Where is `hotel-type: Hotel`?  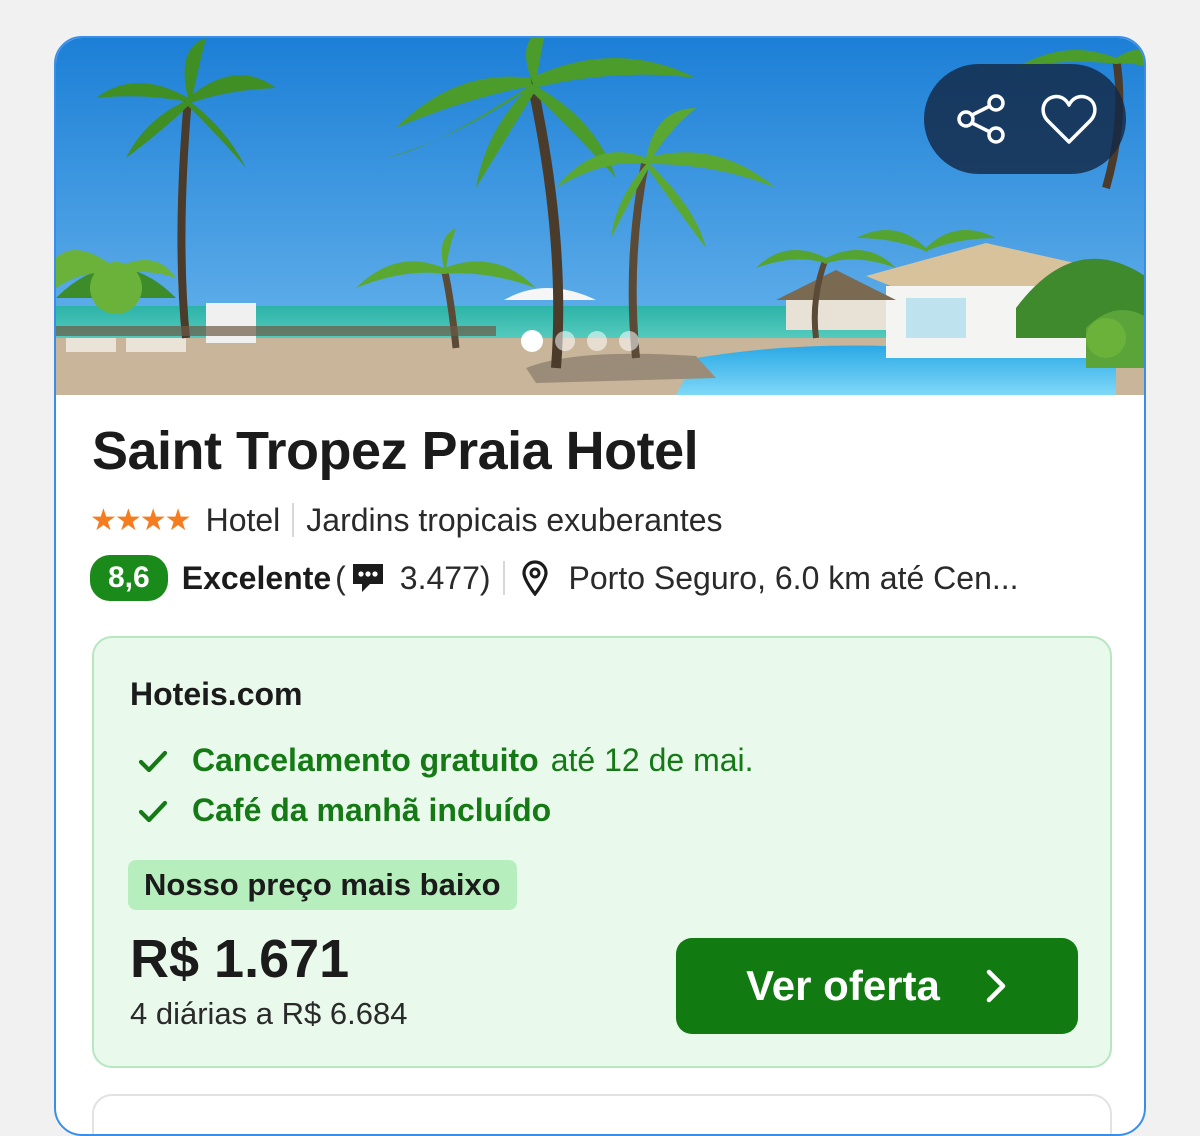
hotel-type: Hotel is located at coordinates (243, 519).